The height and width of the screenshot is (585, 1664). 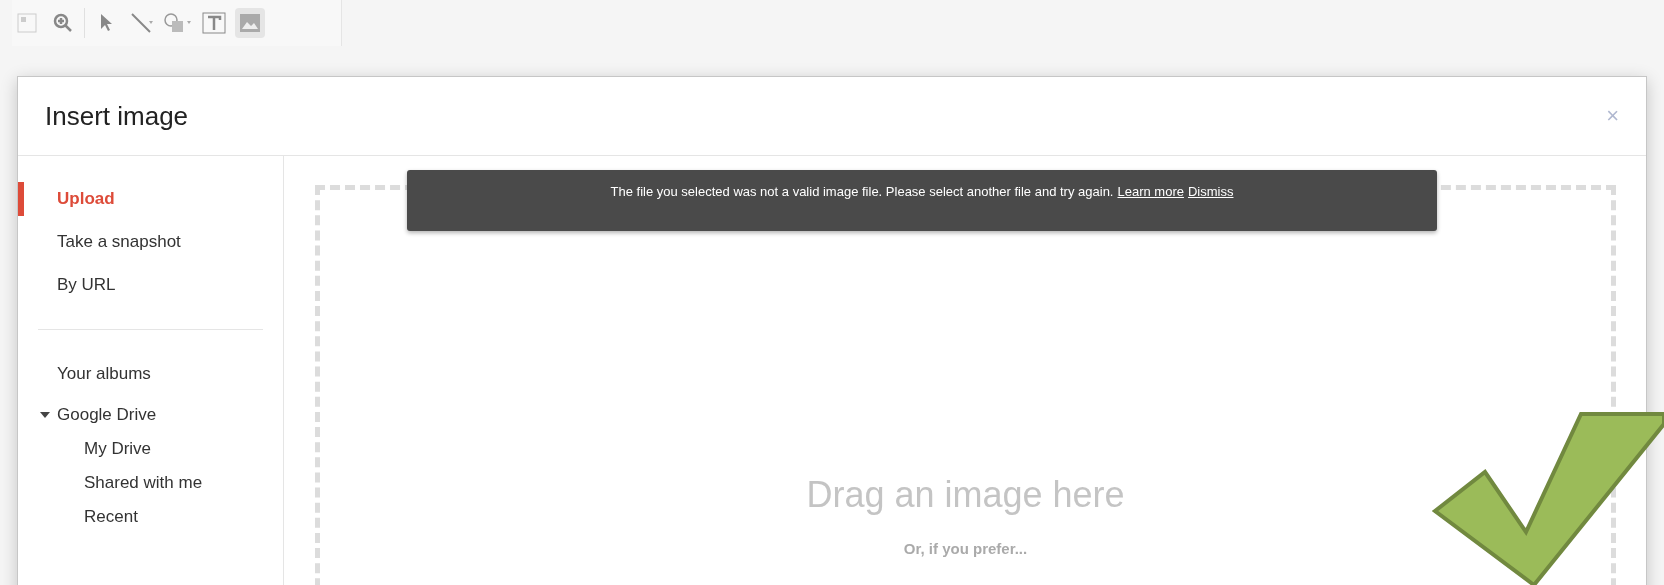 What do you see at coordinates (1150, 206) in the screenshot?
I see `banner-link: Learn more` at bounding box center [1150, 206].